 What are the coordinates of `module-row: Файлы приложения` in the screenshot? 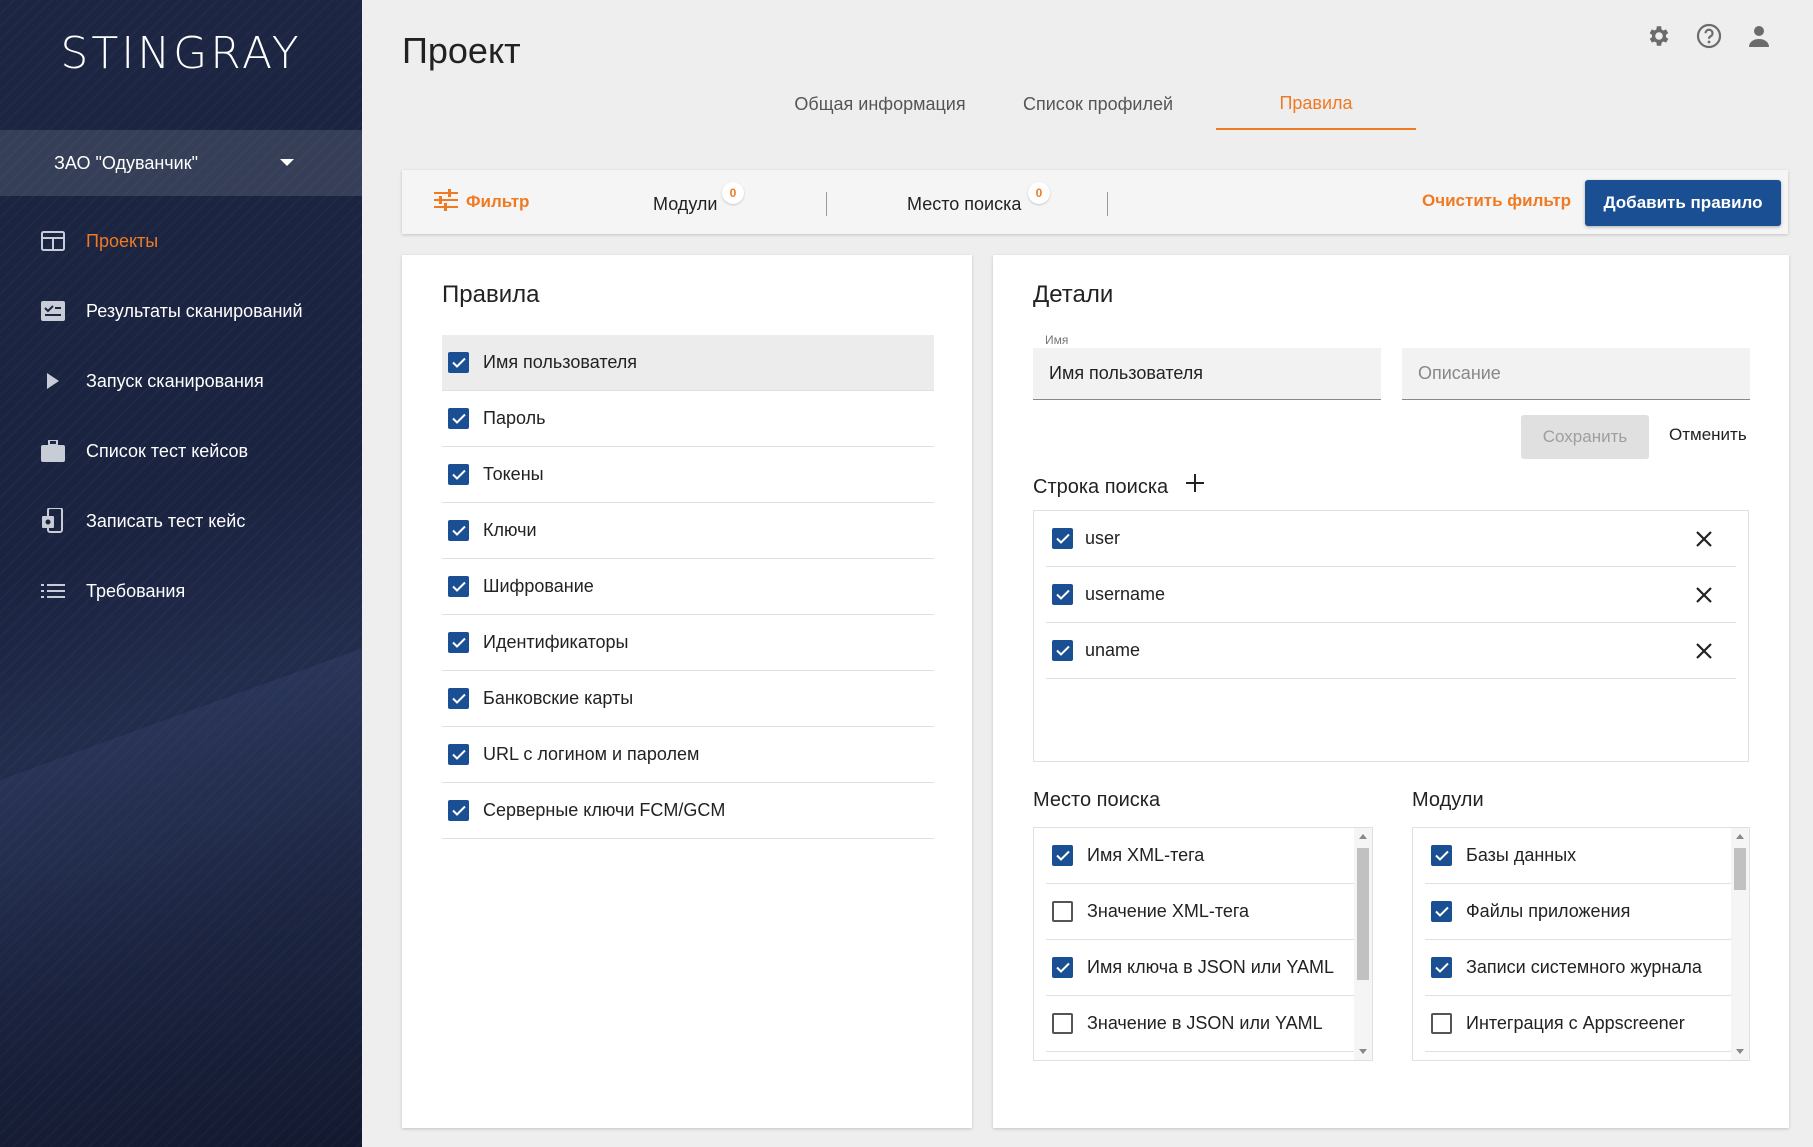 It's located at (1578, 912).